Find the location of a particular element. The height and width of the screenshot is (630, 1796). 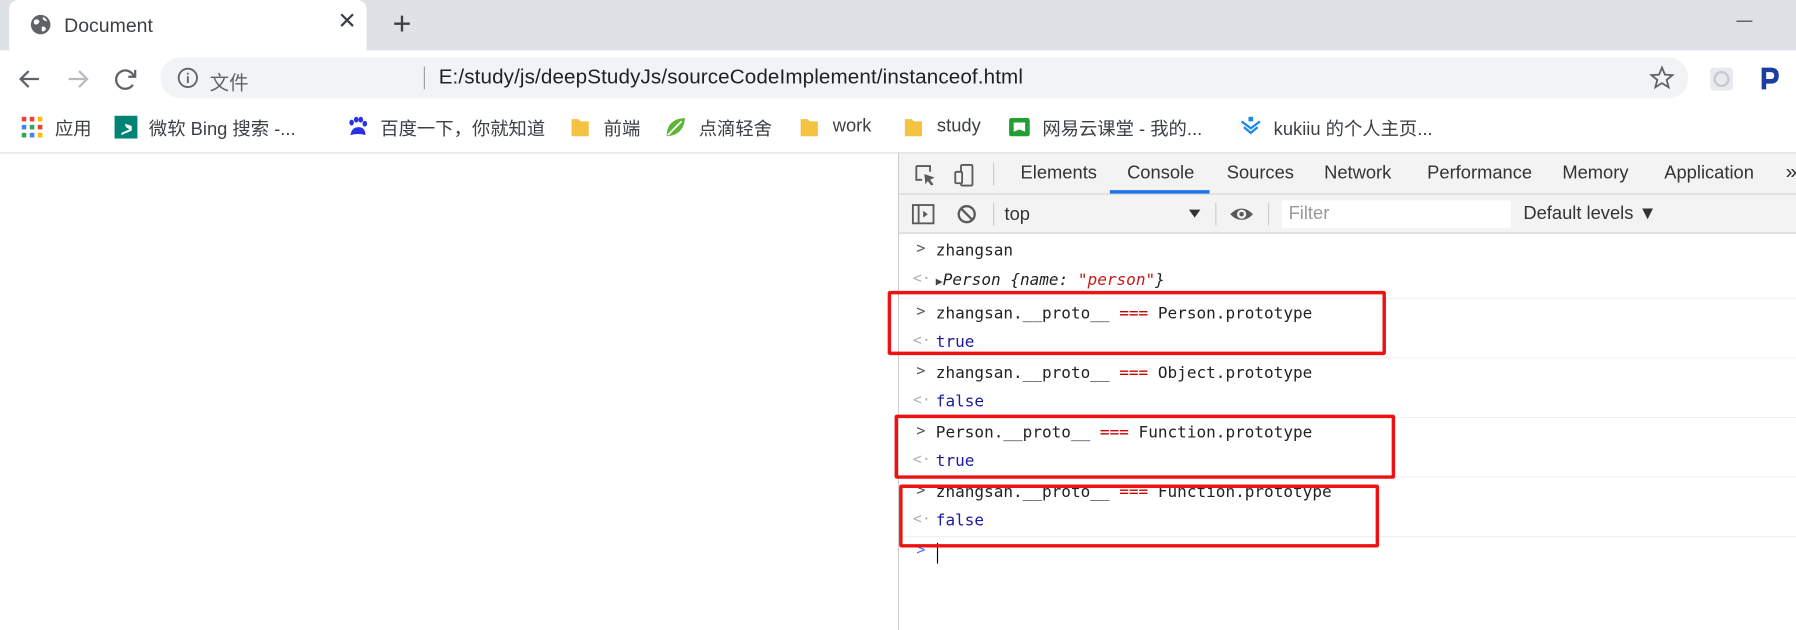

tab-network: Network is located at coordinates (1357, 174).